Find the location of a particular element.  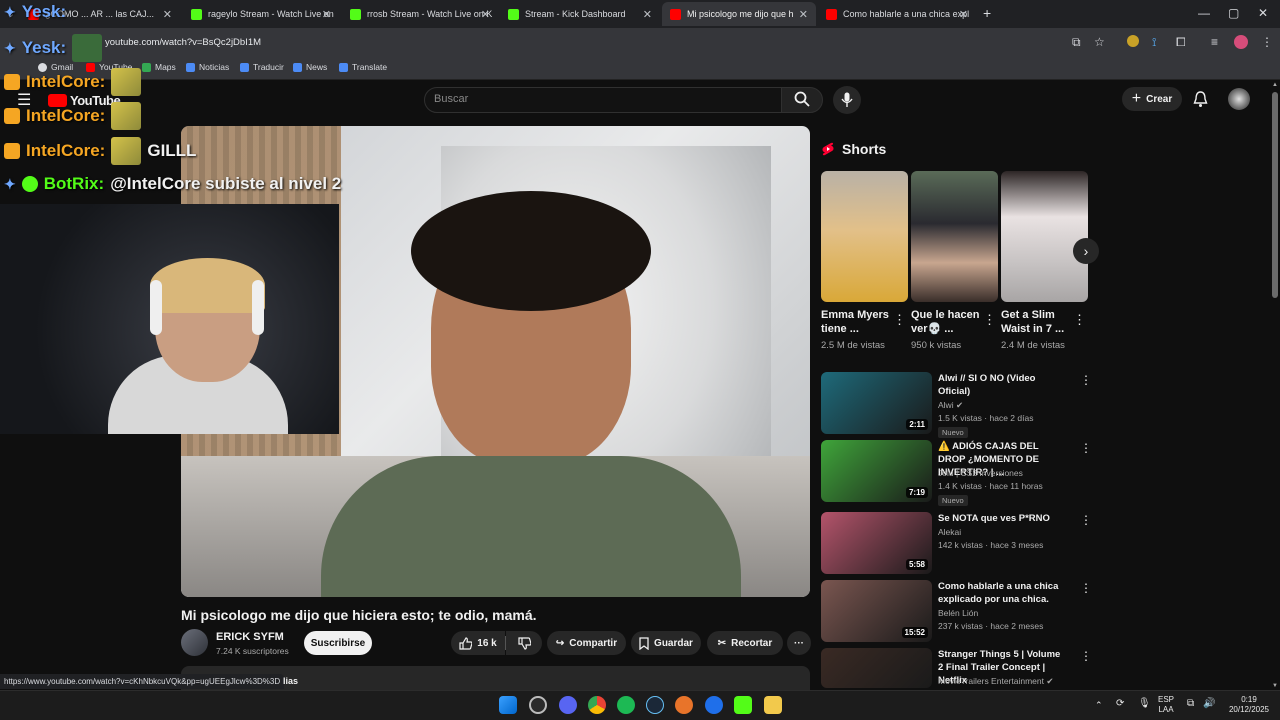

recommendation-thumbnail: 7:19 is located at coordinates (876, 471).